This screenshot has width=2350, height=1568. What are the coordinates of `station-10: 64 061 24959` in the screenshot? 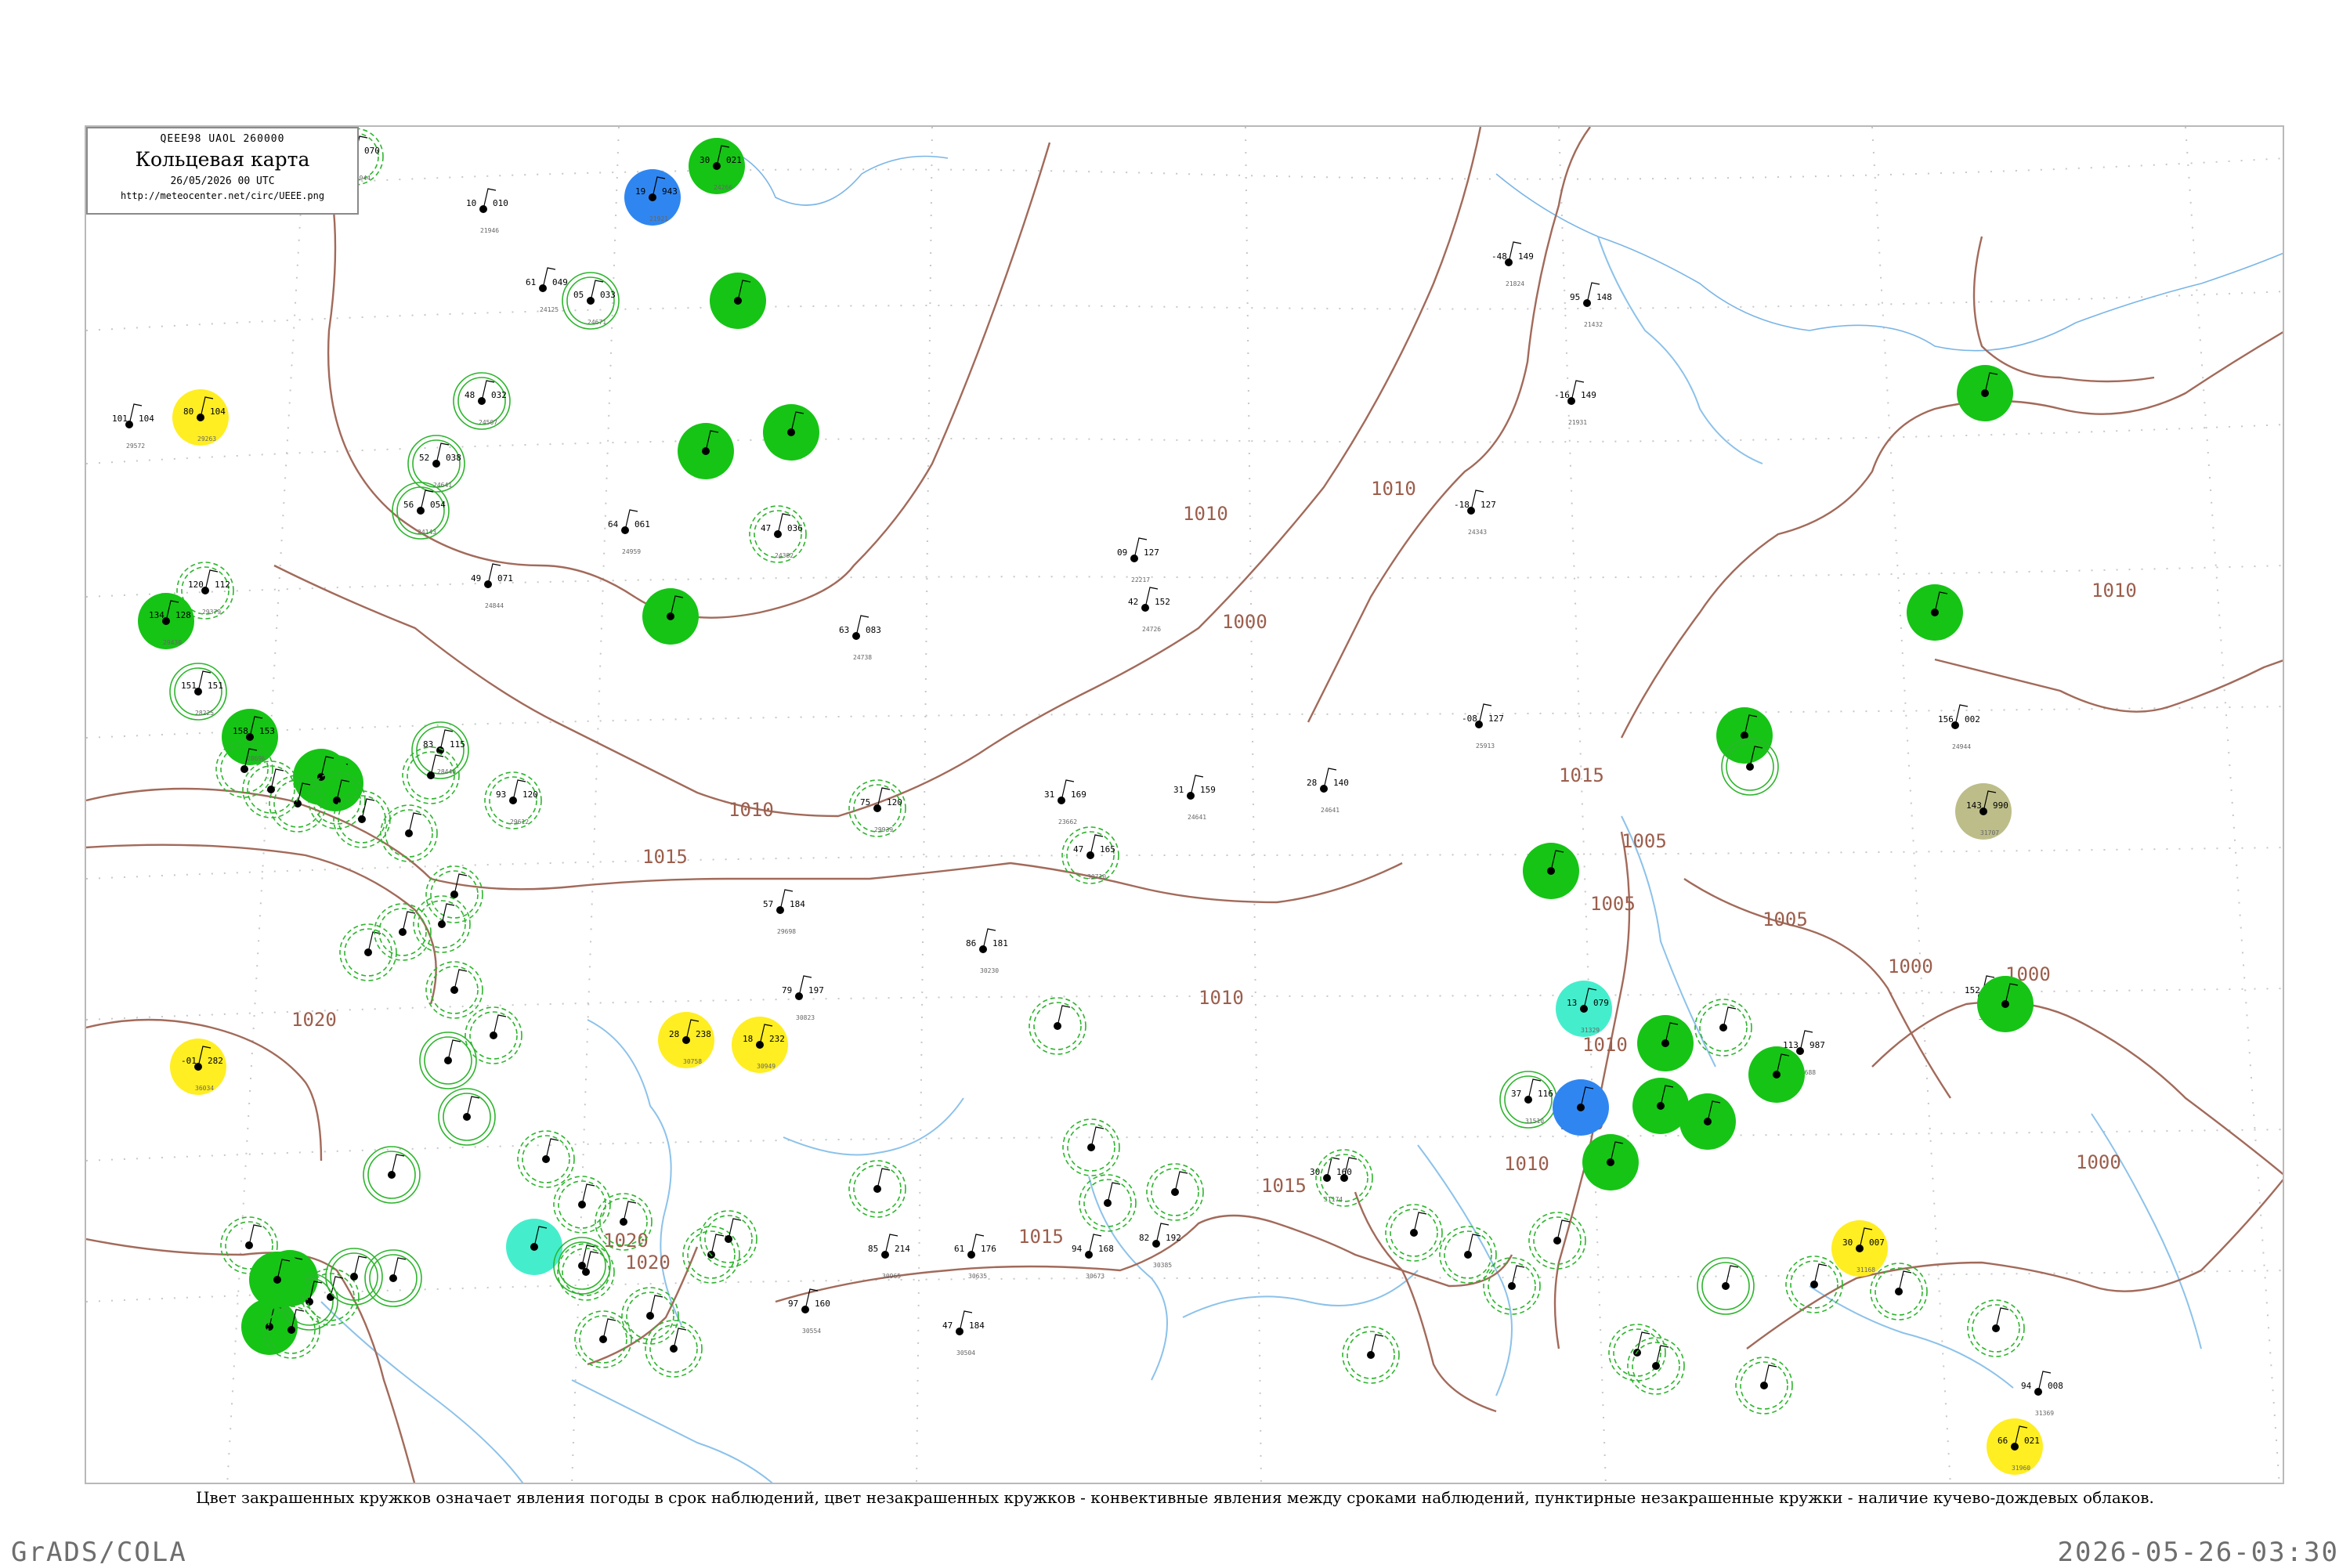 It's located at (629, 532).